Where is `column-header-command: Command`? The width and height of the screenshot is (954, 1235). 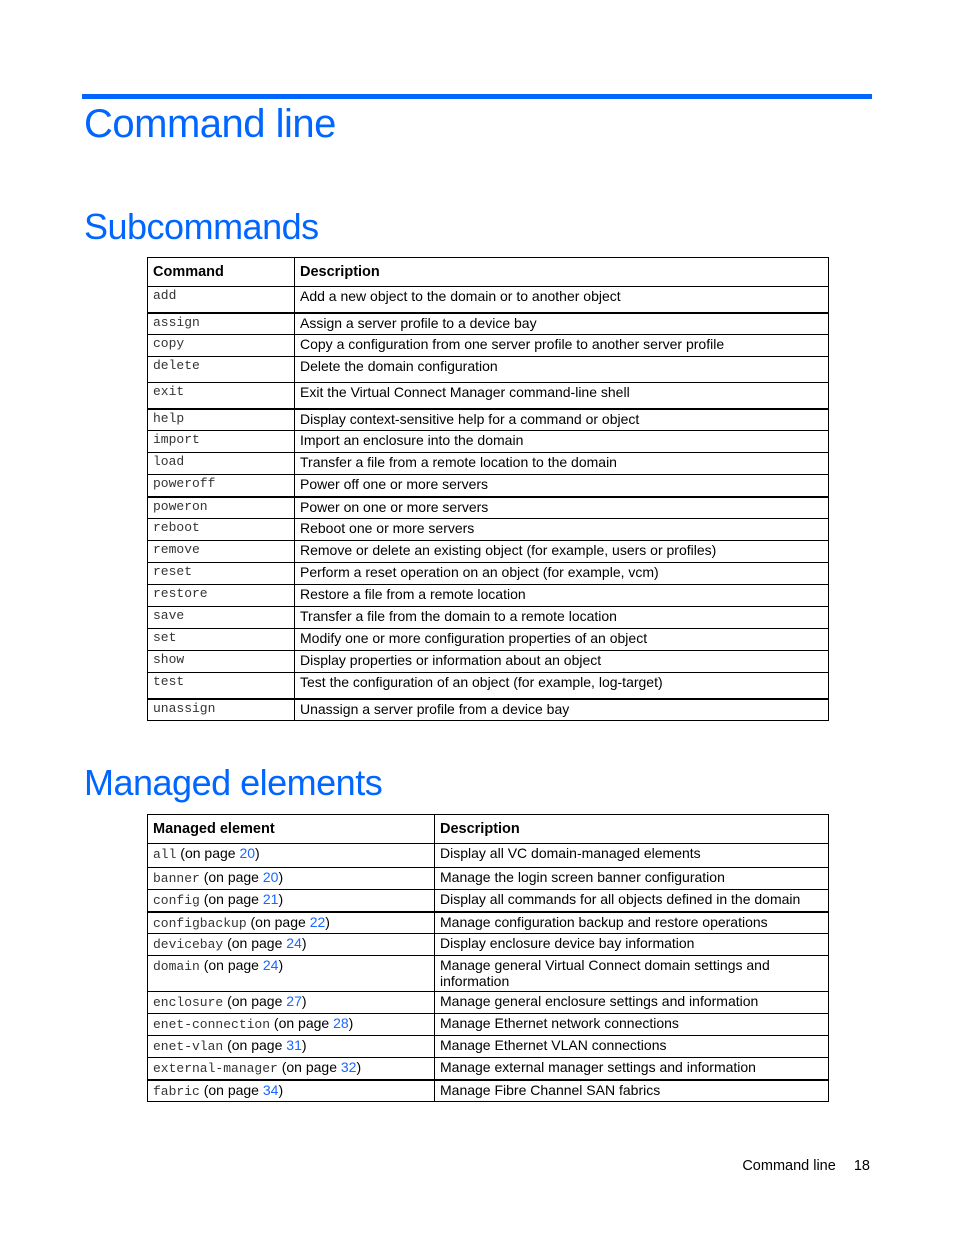
column-header-command: Command is located at coordinates (221, 272).